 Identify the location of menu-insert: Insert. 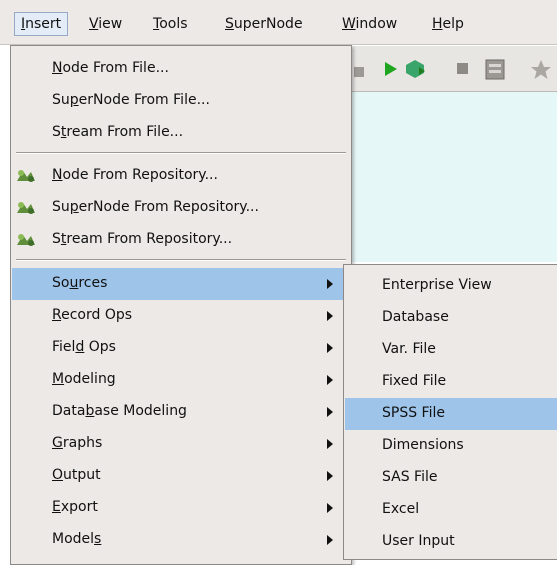
(41, 24).